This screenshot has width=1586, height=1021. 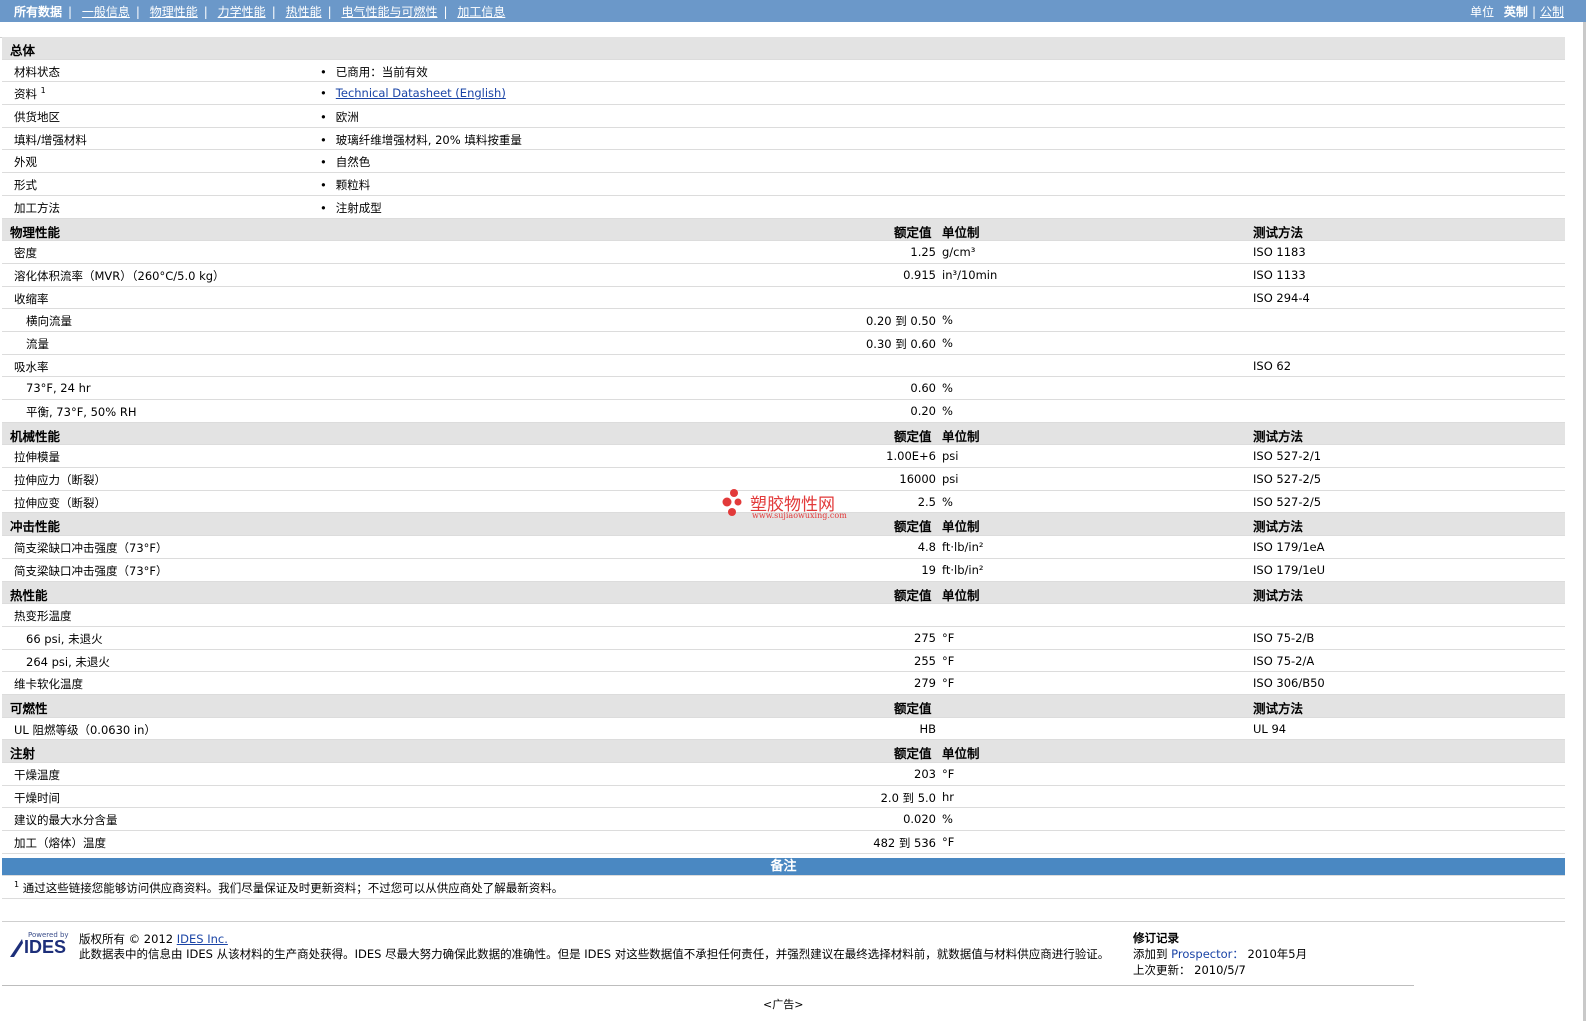 What do you see at coordinates (60, 843) in the screenshot?
I see `property-name: 加工（熔体）温度` at bounding box center [60, 843].